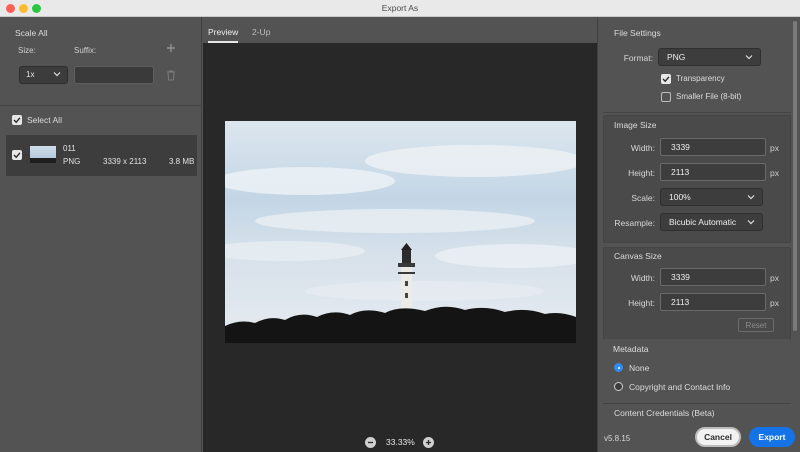 Image resolution: width=800 pixels, height=452 pixels. Describe the element at coordinates (713, 147) in the screenshot. I see `image-width-input: 3339` at that location.